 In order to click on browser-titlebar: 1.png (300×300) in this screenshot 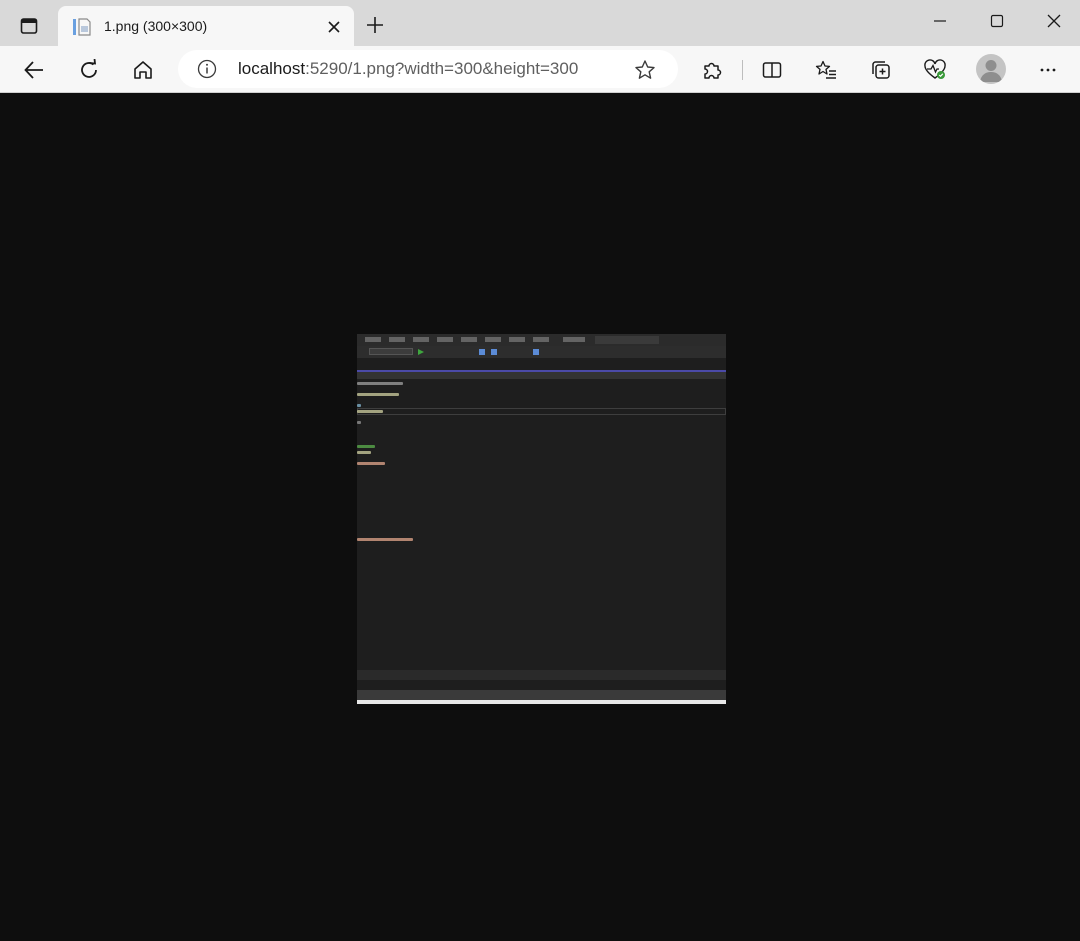, I will do `click(540, 23)`.